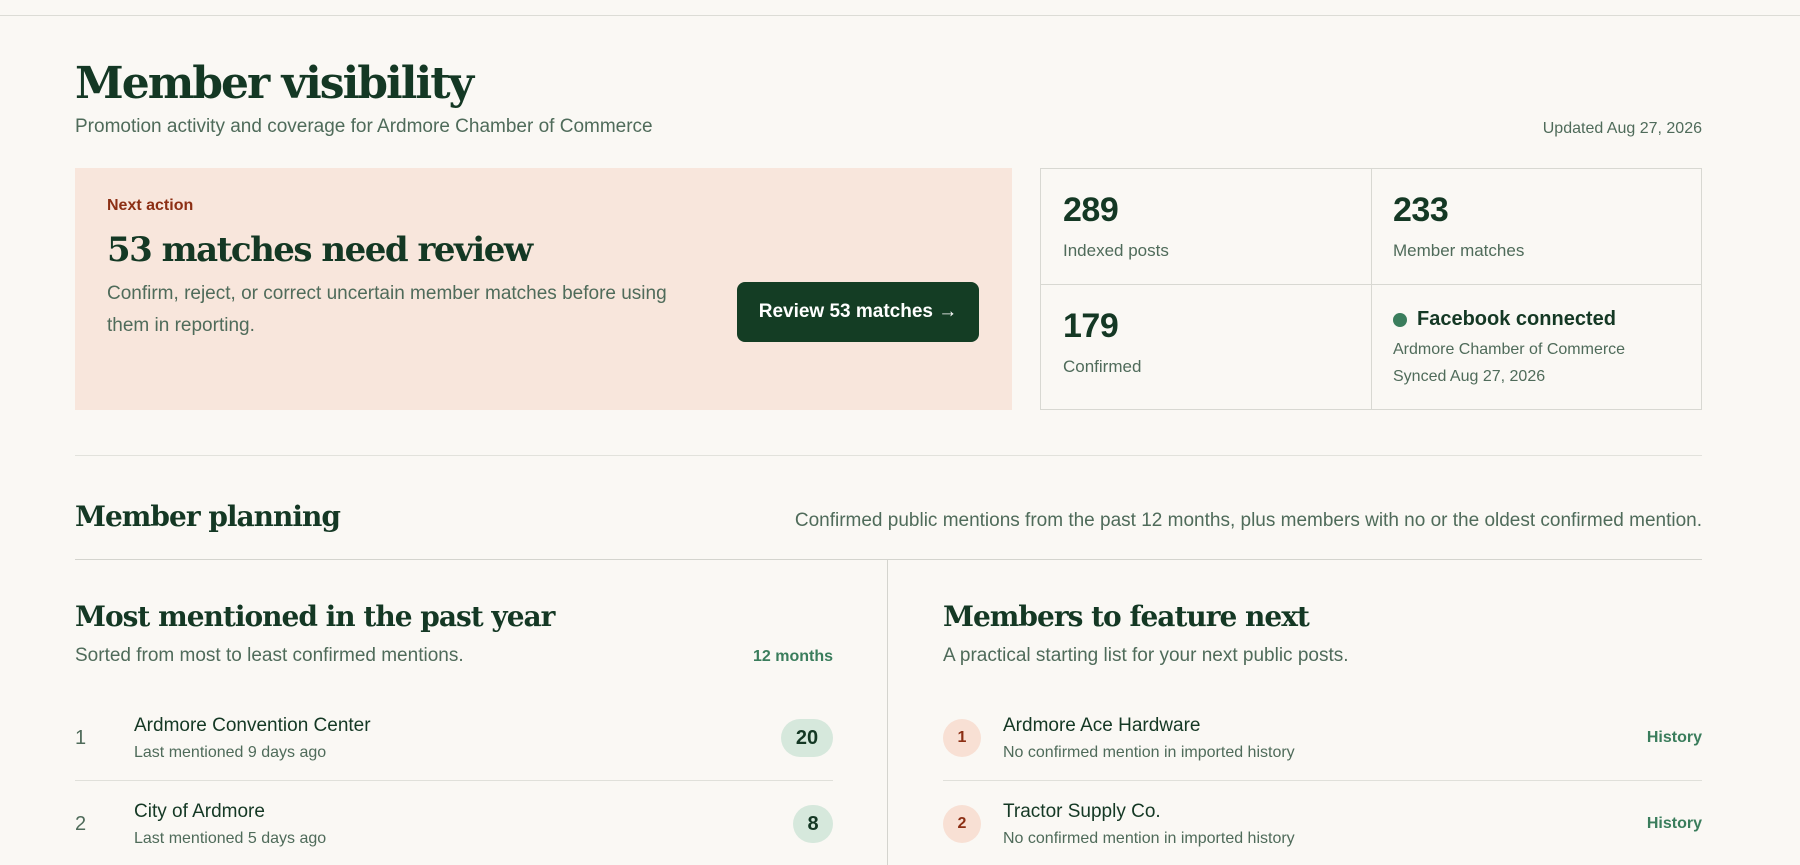 The height and width of the screenshot is (865, 1800). I want to click on rank-badge: 1, so click(962, 738).